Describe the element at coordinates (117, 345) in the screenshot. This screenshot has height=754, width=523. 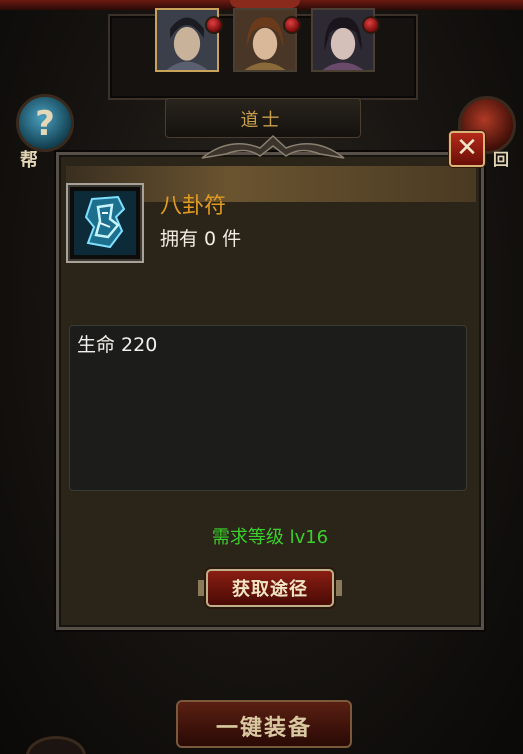
I see `stat-line: 生命 220` at that location.